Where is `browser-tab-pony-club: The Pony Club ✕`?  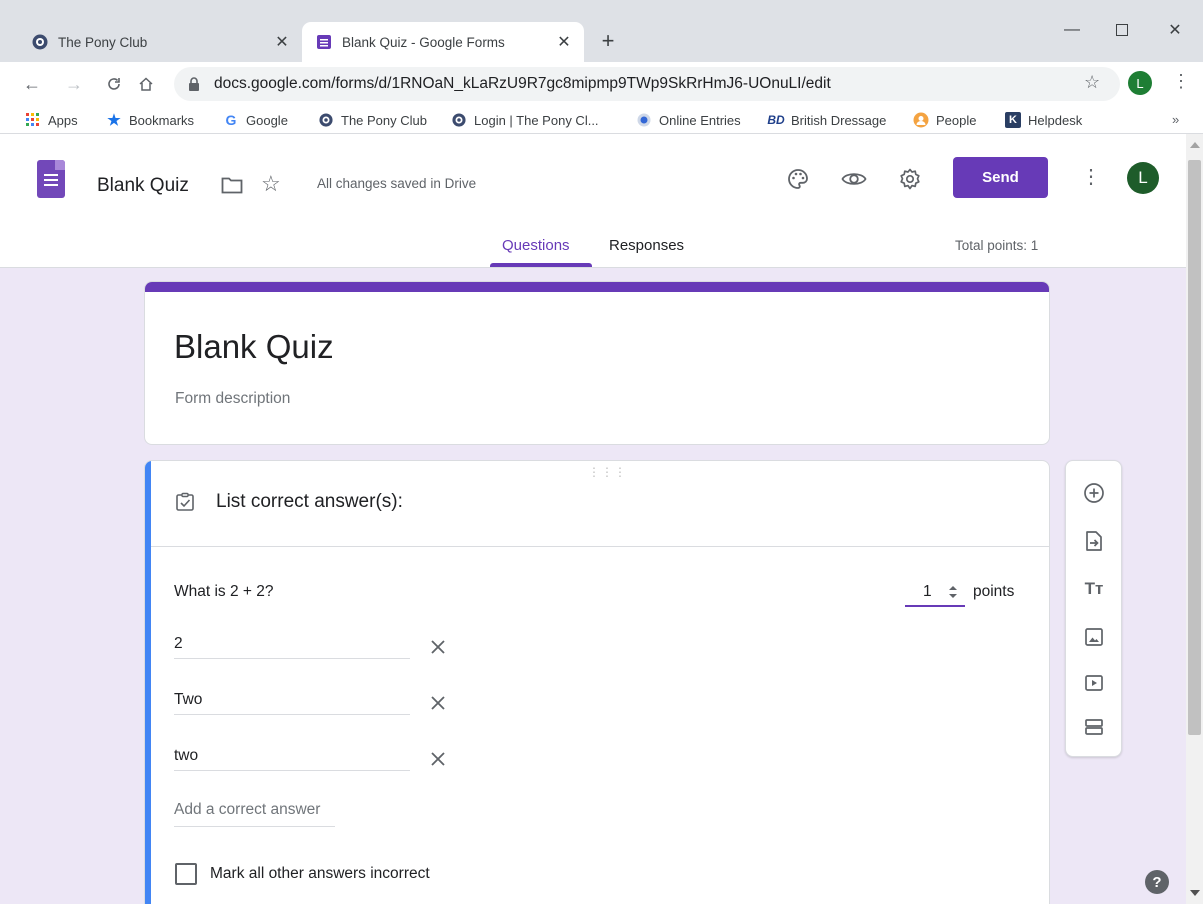
browser-tab-pony-club: The Pony Club ✕ is located at coordinates (160, 42).